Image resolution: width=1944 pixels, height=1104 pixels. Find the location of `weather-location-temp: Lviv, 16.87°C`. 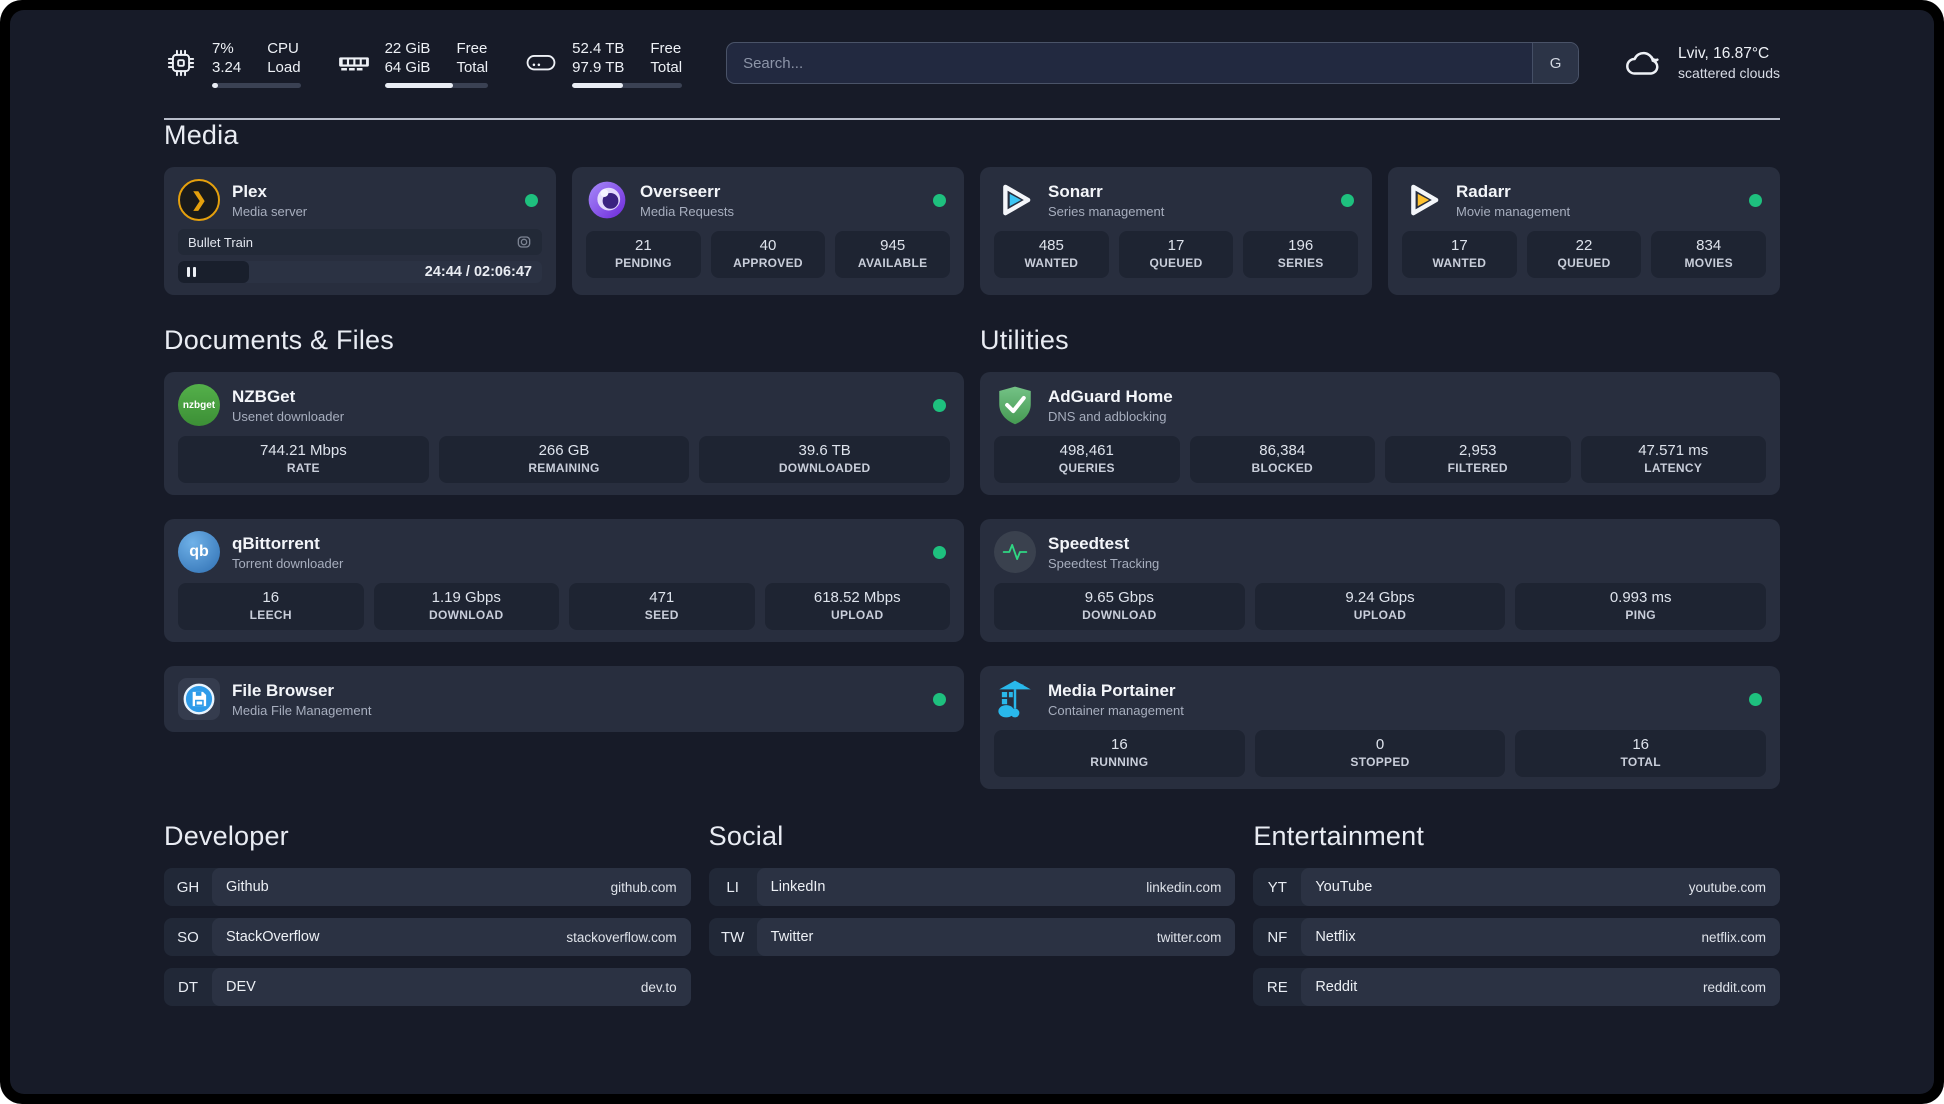

weather-location-temp: Lviv, 16.87°C is located at coordinates (1724, 53).